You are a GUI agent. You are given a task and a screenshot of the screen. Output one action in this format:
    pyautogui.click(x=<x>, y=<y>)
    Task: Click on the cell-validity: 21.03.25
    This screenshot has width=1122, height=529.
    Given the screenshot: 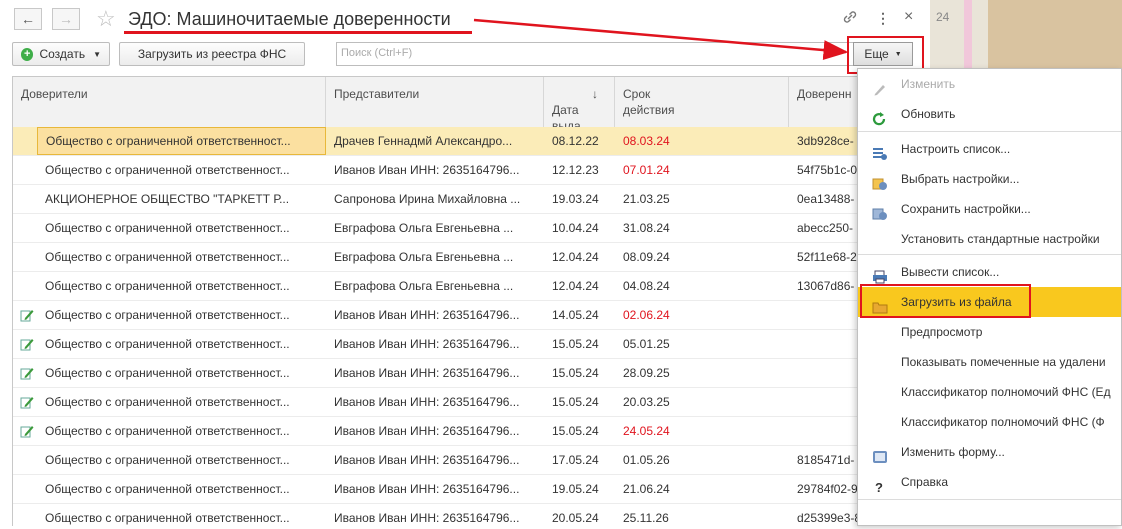 What is the action you would take?
    pyautogui.click(x=646, y=199)
    